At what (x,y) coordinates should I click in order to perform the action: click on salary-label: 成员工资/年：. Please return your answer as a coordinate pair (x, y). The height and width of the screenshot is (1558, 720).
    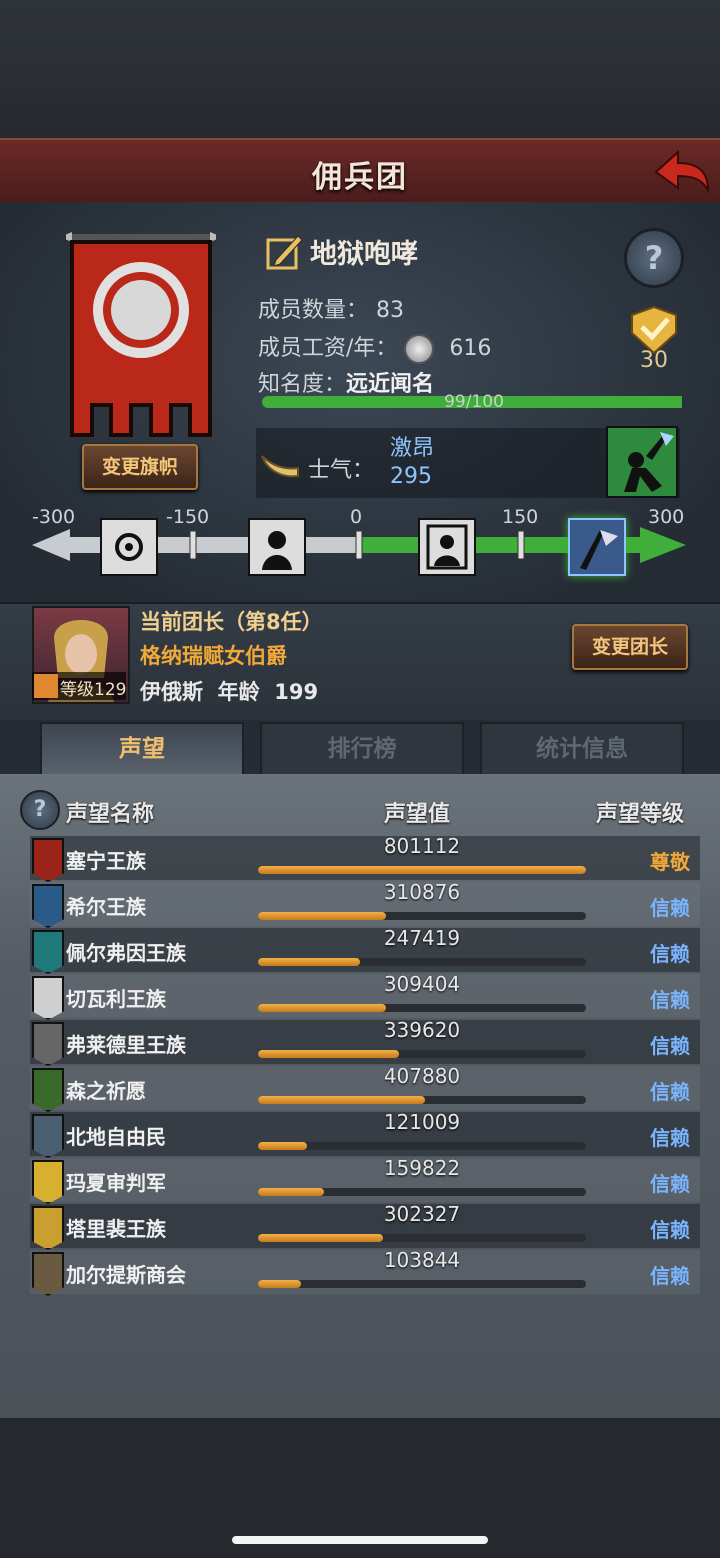
    Looking at the image, I should click on (328, 348).